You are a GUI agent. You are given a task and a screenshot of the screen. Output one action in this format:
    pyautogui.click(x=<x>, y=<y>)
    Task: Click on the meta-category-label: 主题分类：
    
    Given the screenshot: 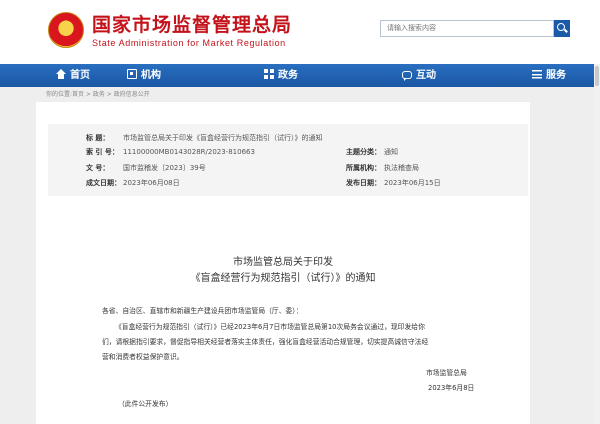 What is the action you would take?
    pyautogui.click(x=363, y=152)
    